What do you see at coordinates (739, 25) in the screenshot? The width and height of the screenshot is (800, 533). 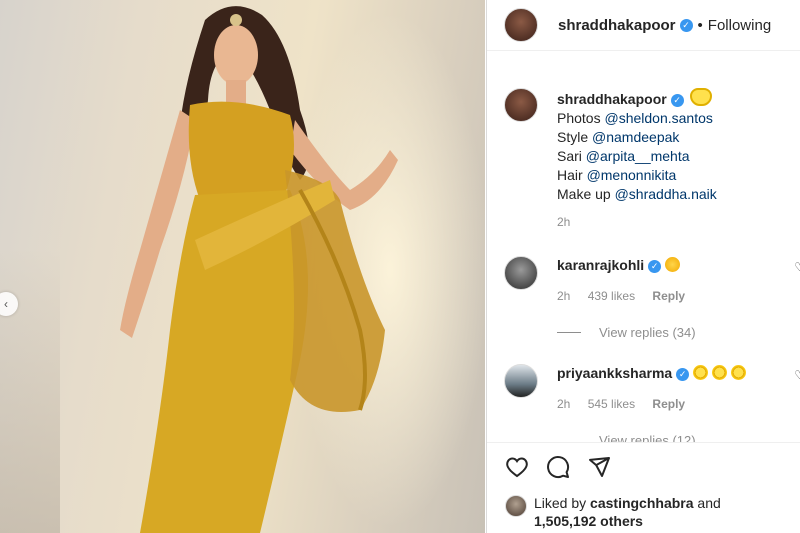 I see `following-button: Following` at bounding box center [739, 25].